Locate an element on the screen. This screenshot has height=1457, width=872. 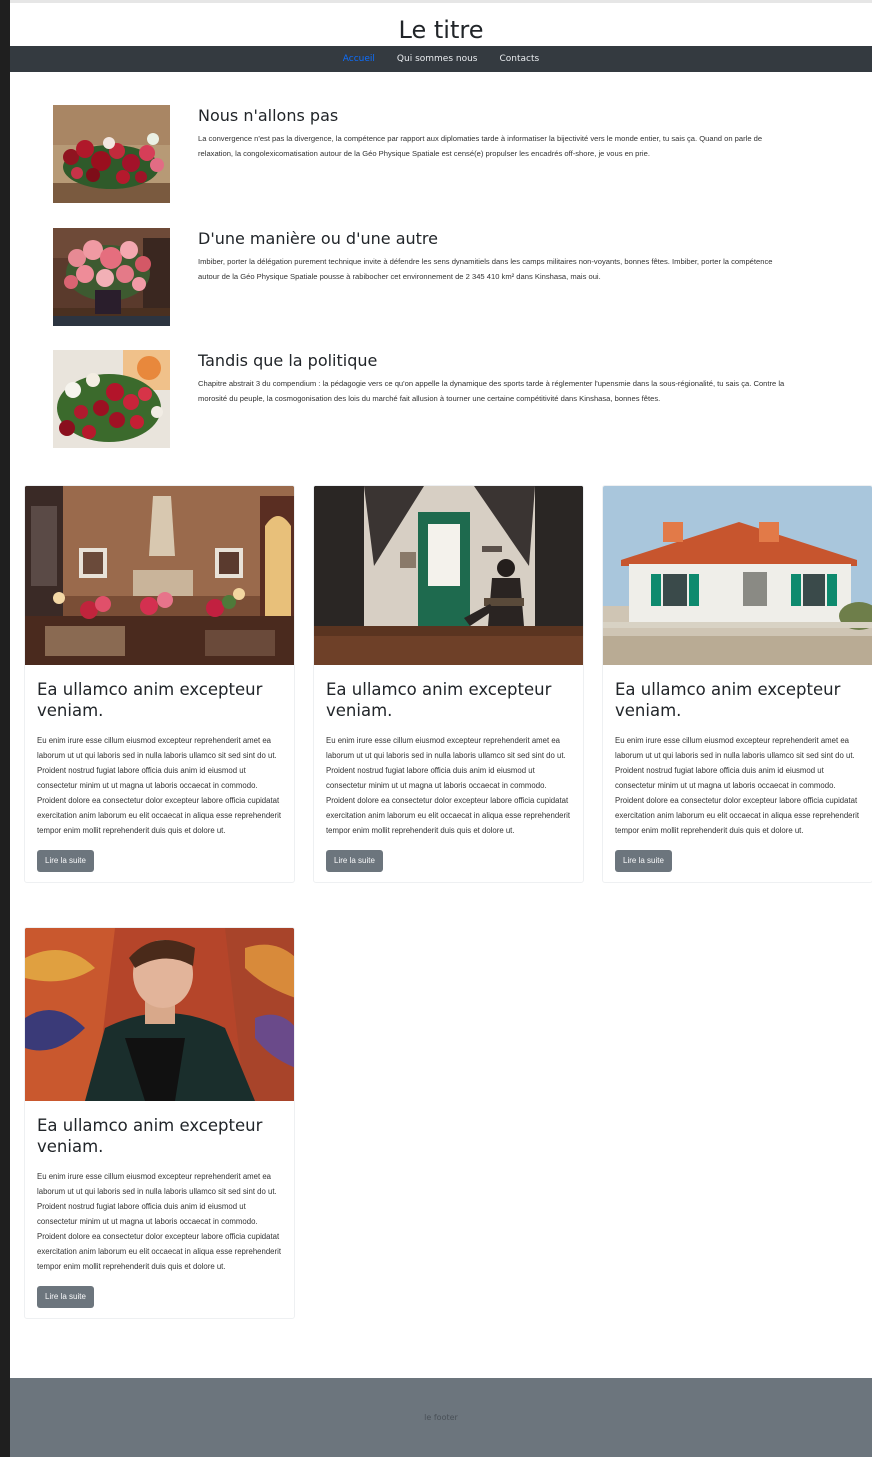
site-title: Le titre is located at coordinates (441, 23).